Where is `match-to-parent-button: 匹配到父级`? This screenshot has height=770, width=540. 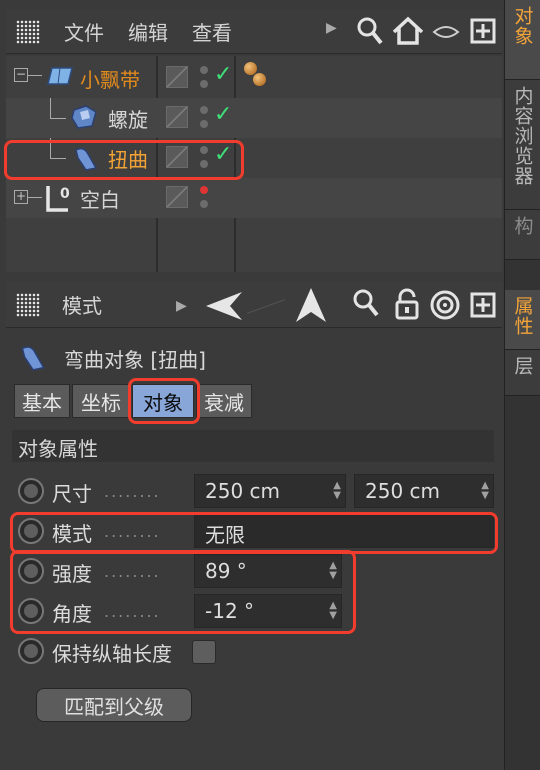 match-to-parent-button: 匹配到父级 is located at coordinates (114, 705).